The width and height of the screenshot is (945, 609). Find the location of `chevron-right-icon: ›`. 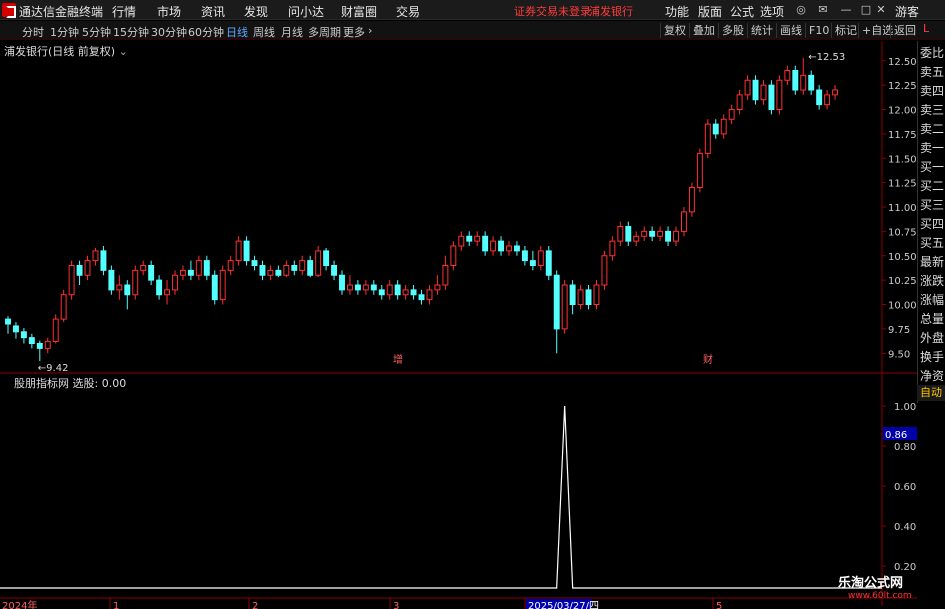

chevron-right-icon: › is located at coordinates (370, 30).